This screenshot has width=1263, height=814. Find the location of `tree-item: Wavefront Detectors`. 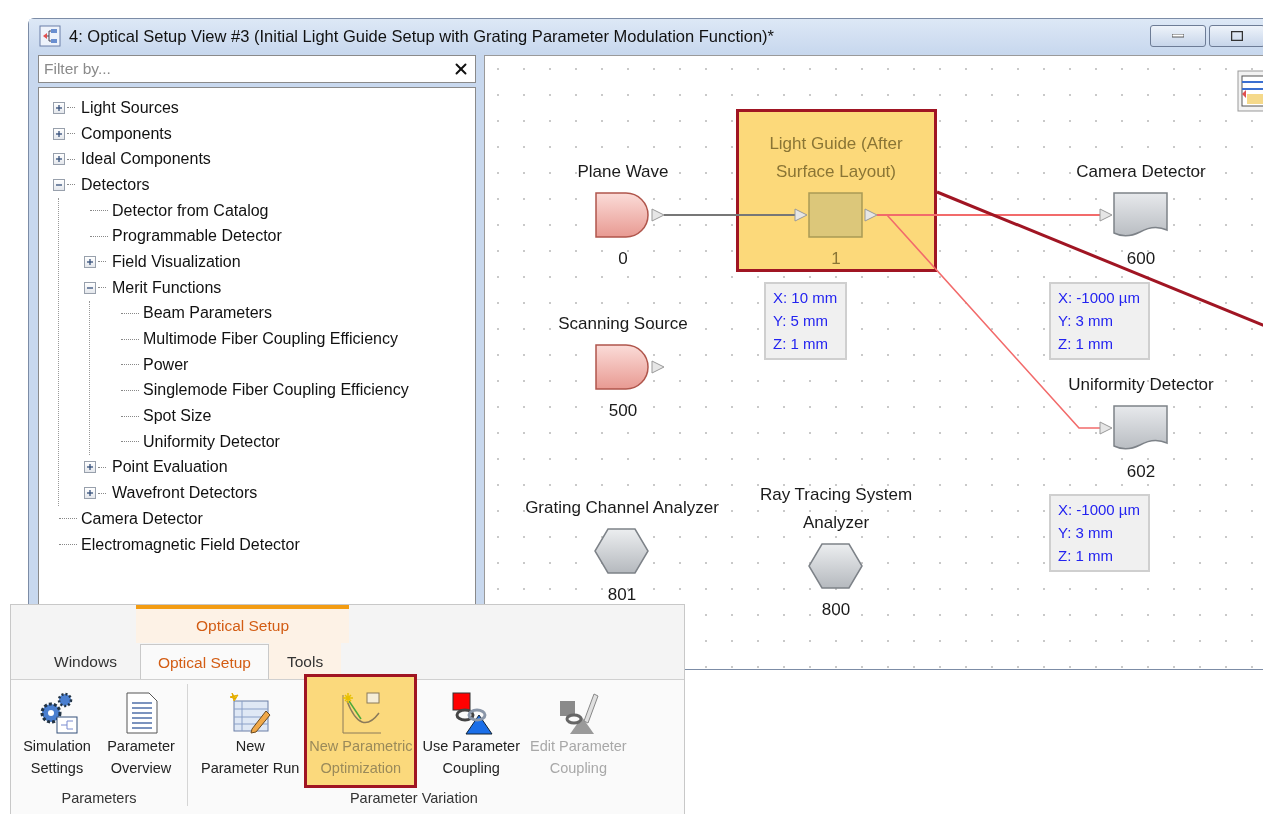

tree-item: Wavefront Detectors is located at coordinates (185, 493).